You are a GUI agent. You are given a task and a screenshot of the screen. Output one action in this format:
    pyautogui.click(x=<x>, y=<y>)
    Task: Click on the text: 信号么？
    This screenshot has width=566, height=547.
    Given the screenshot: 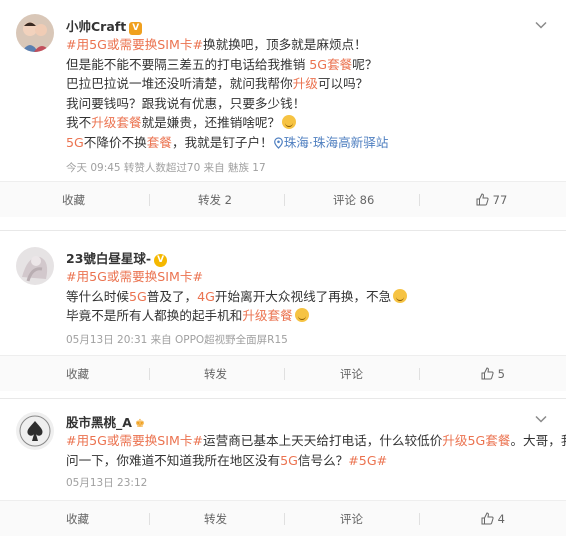 What is the action you would take?
    pyautogui.click(x=323, y=460)
    